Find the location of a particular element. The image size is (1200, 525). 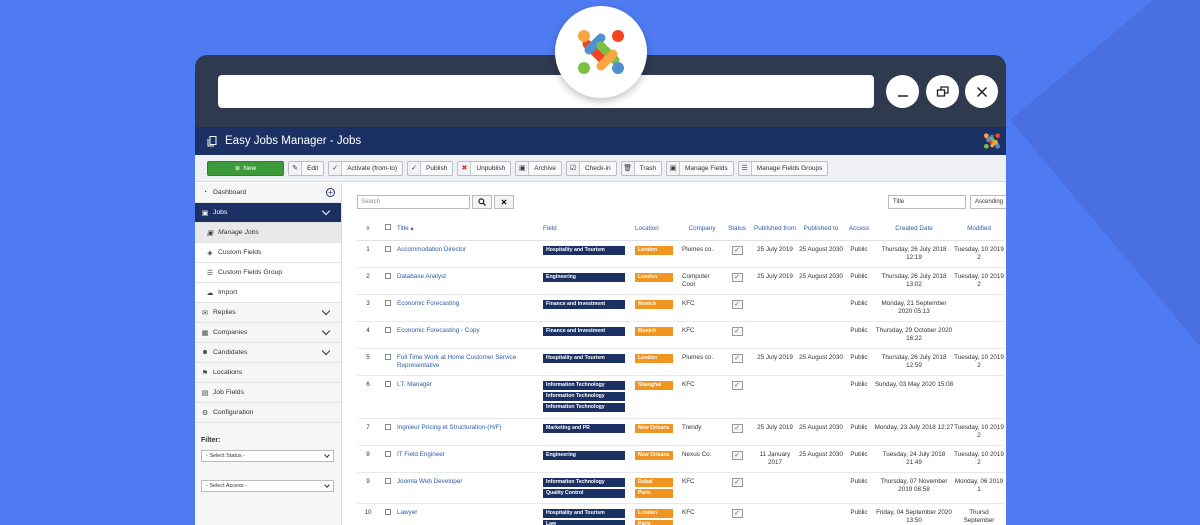

col-location: Location is located at coordinates (658, 229).